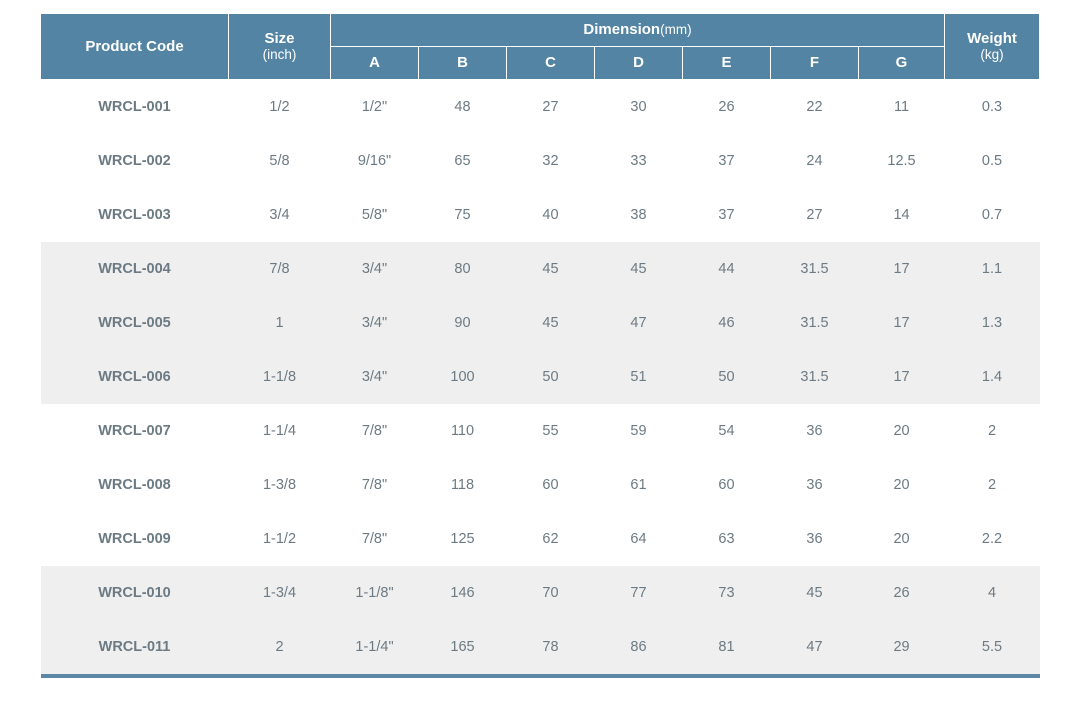  Describe the element at coordinates (638, 377) in the screenshot. I see `cell-dim-d: 51` at that location.